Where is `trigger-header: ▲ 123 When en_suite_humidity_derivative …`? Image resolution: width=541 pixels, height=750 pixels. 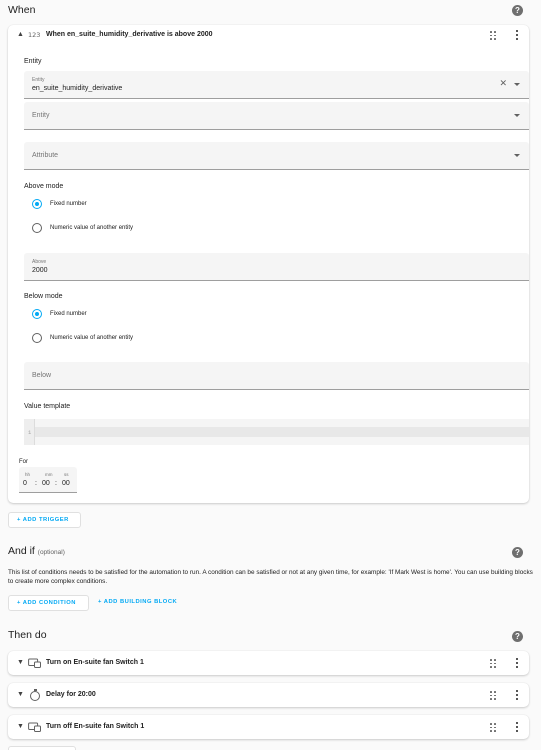
trigger-header: ▲ 123 When en_suite_humidity_derivative … is located at coordinates (268, 36).